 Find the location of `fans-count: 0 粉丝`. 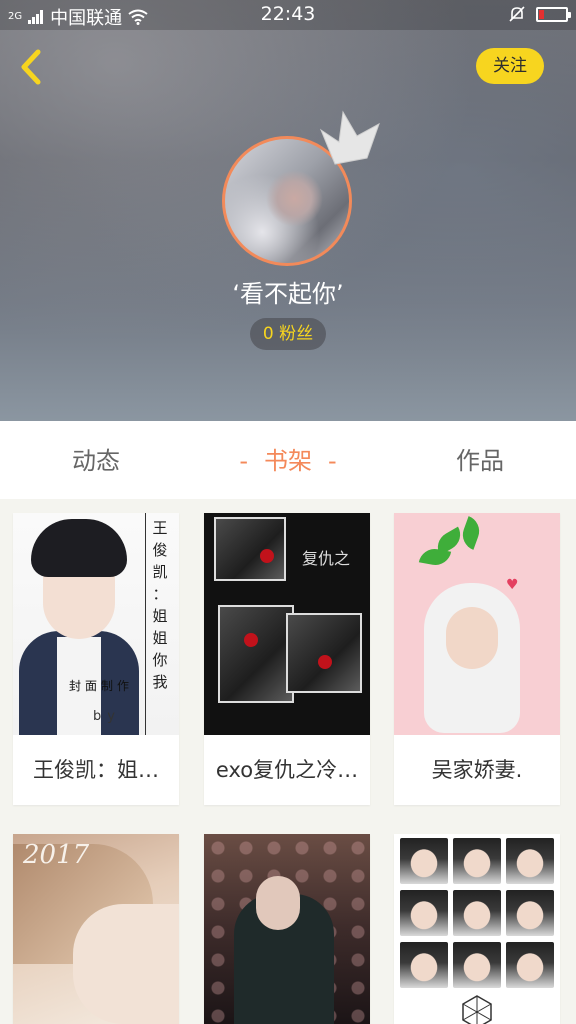

fans-count: 0 粉丝 is located at coordinates (288, 334).